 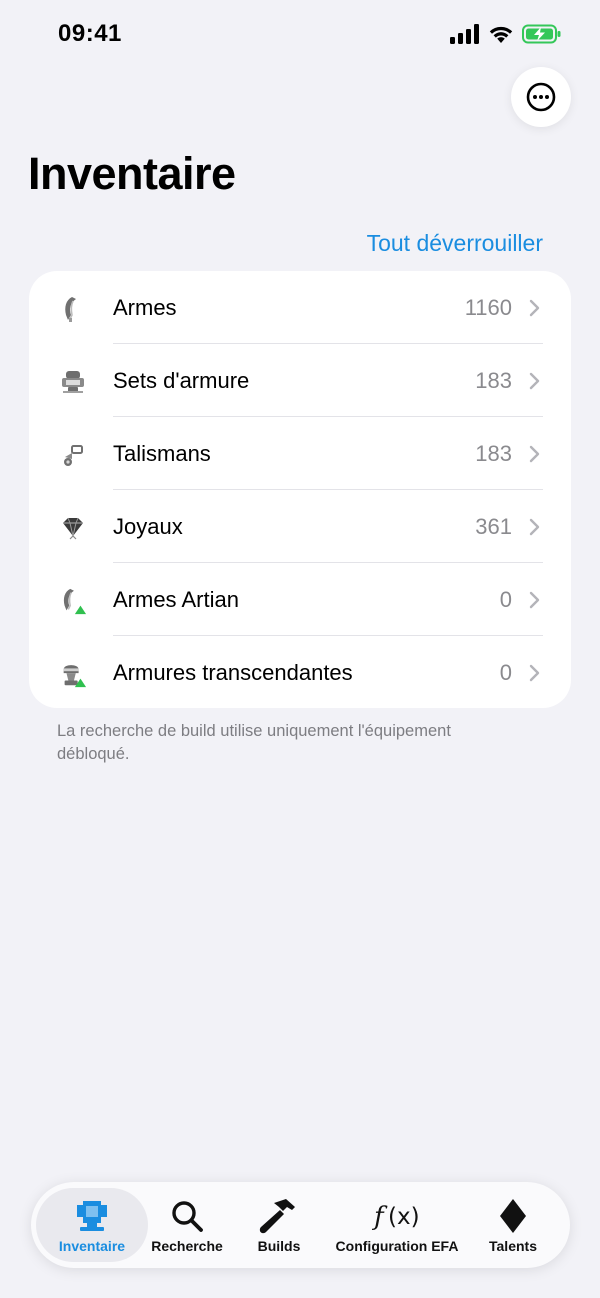 What do you see at coordinates (73, 382) in the screenshot?
I see `armor-set-icon` at bounding box center [73, 382].